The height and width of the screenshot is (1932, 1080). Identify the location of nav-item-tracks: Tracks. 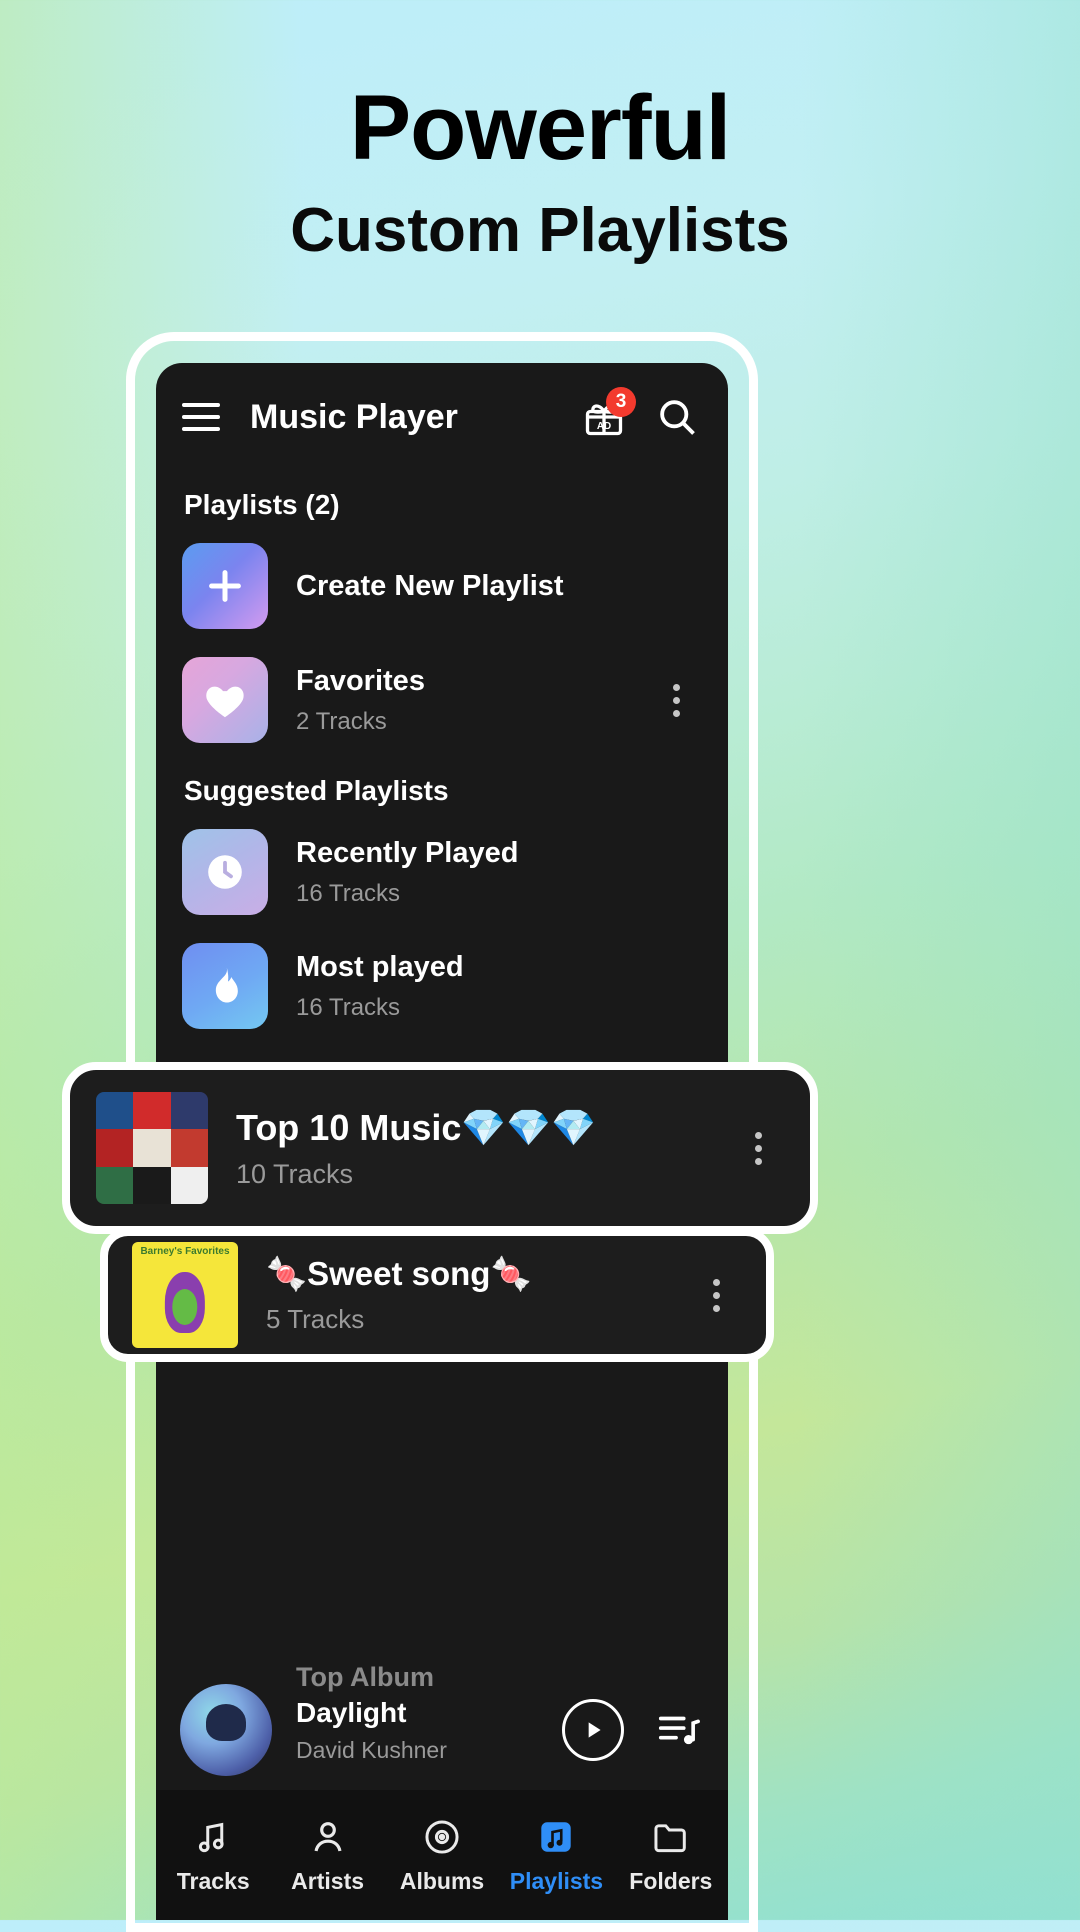
(213, 1855).